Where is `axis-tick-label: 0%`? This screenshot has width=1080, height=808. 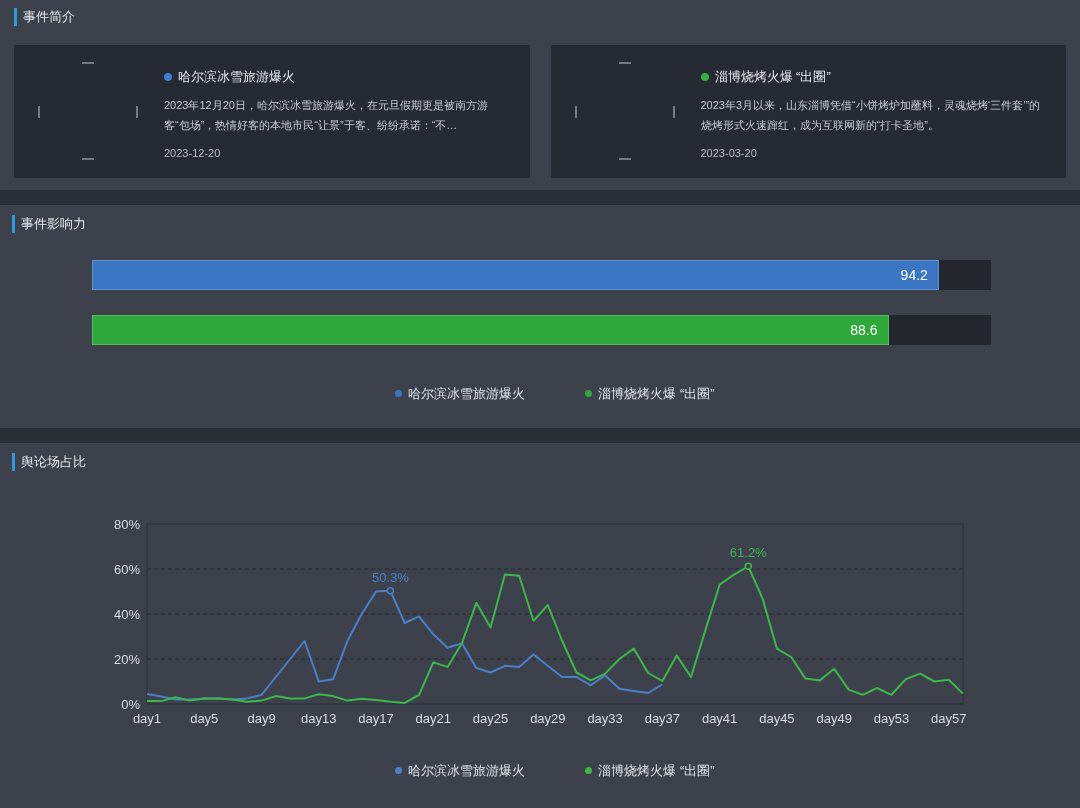 axis-tick-label: 0% is located at coordinates (130, 704).